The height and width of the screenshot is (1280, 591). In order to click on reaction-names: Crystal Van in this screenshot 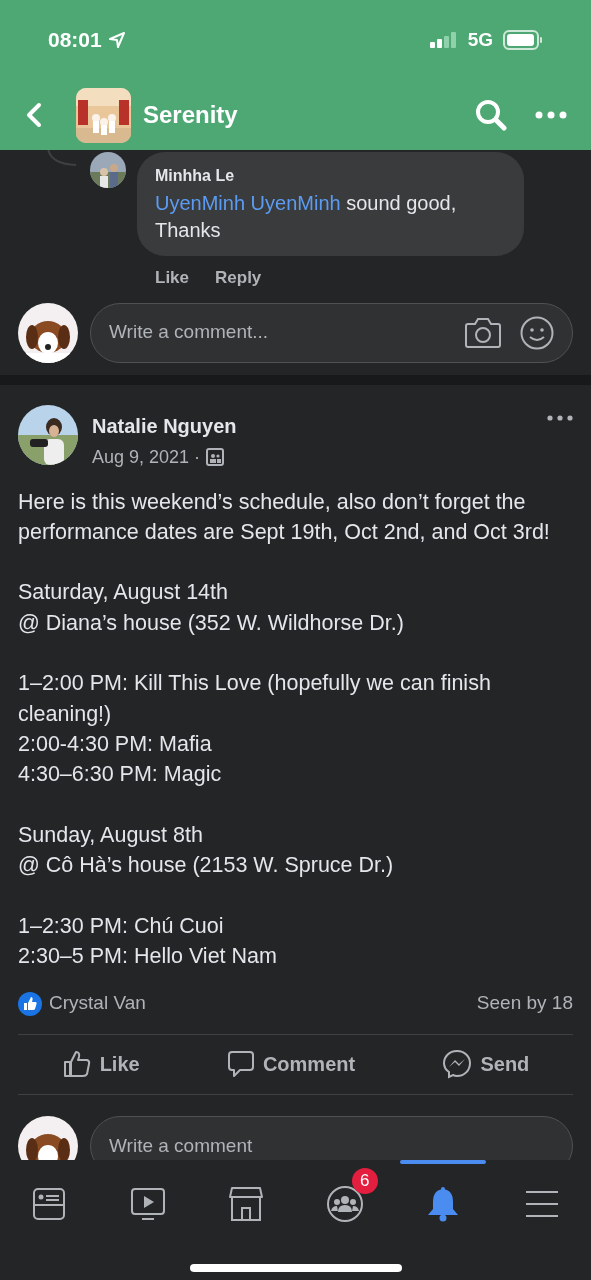, I will do `click(263, 1003)`.